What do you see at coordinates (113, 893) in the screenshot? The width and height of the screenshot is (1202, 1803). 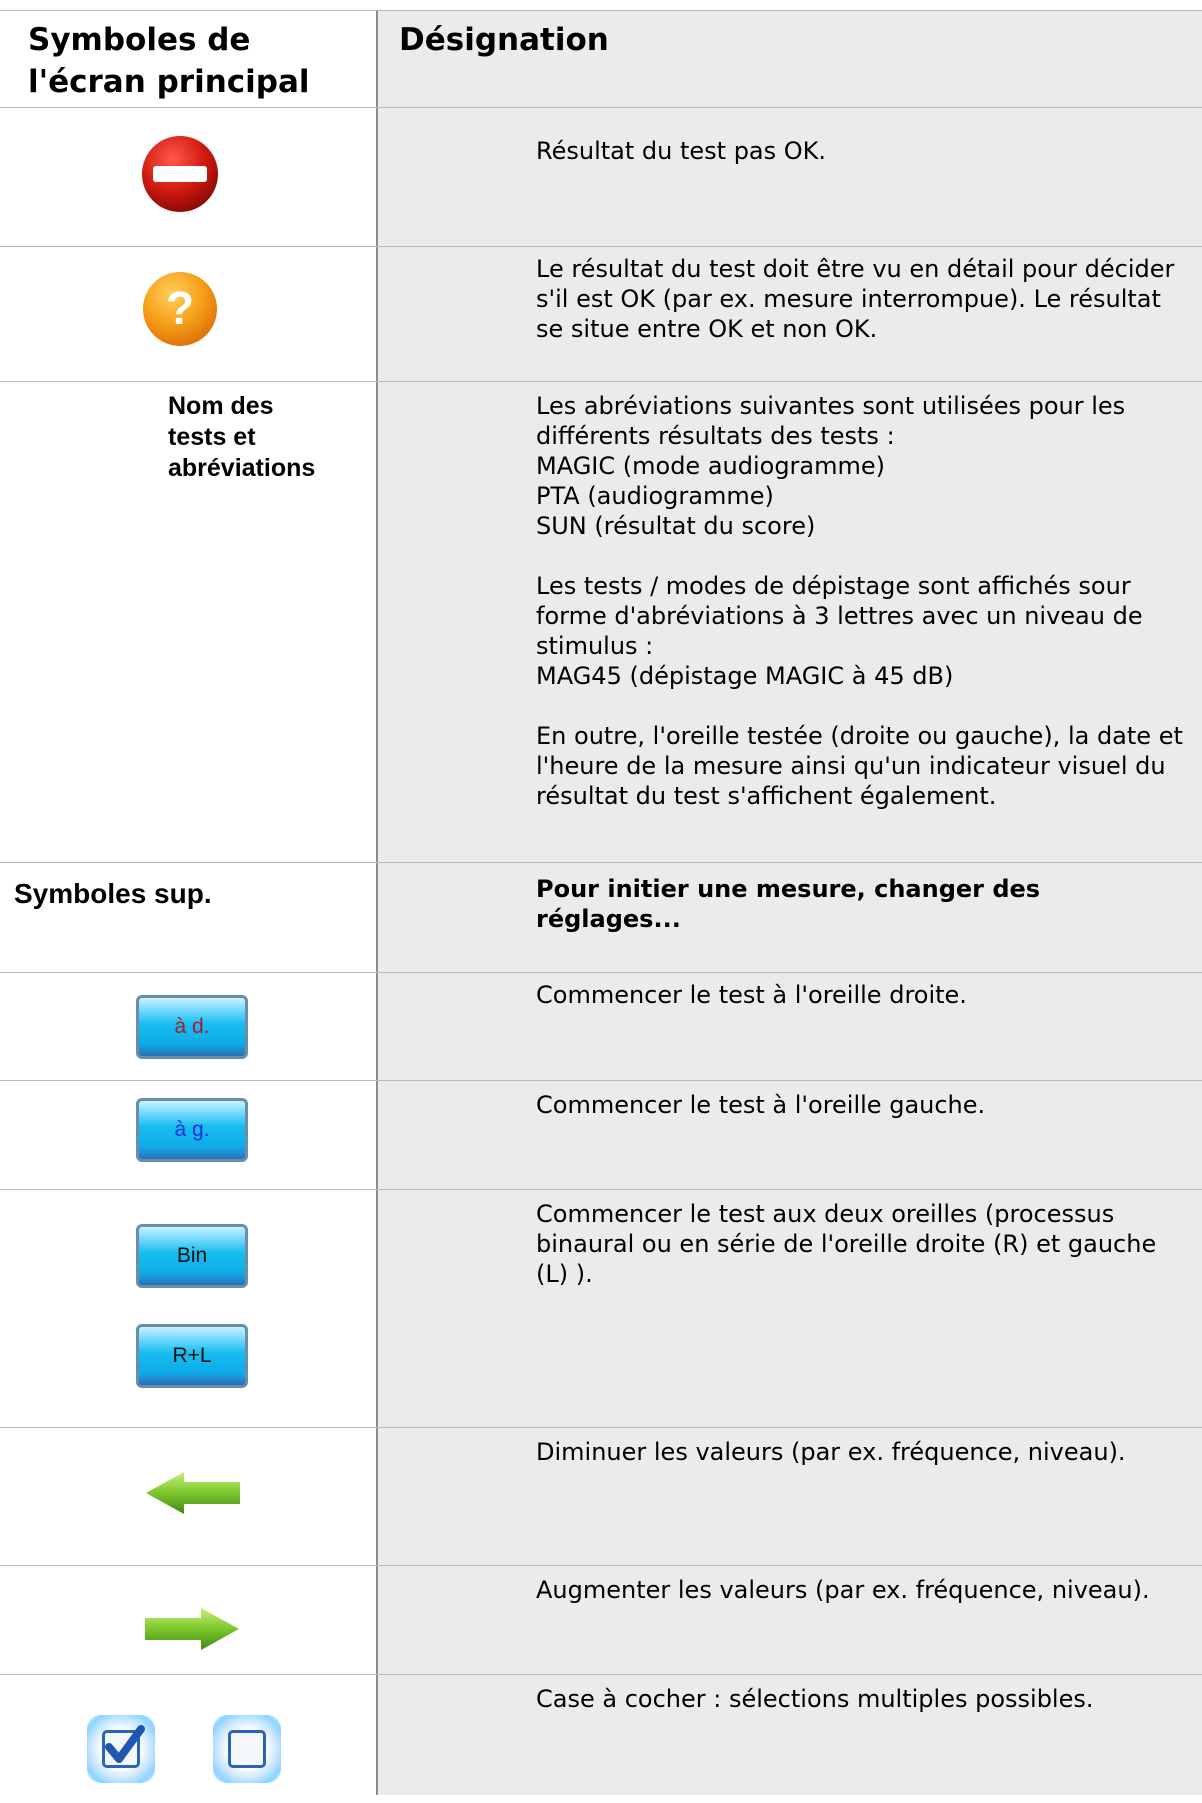 I see `extra-symbols-label: Symboles sup.` at bounding box center [113, 893].